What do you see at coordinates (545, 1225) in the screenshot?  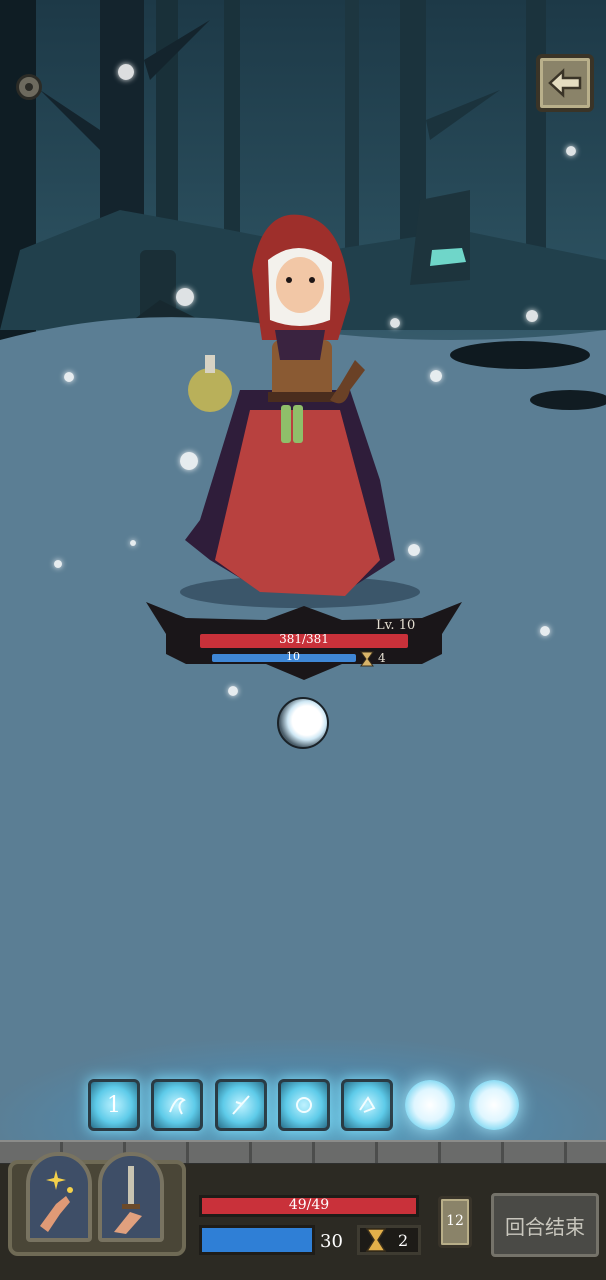 I see `end-turn-button: 回合结束` at bounding box center [545, 1225].